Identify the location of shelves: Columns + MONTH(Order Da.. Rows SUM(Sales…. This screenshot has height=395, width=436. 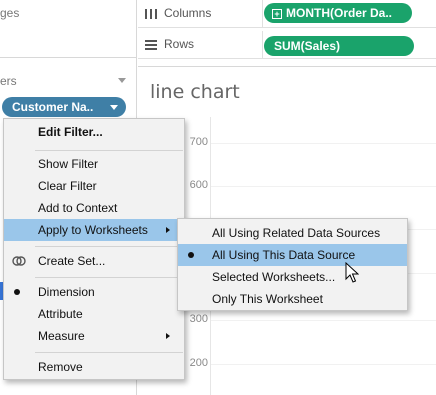
(287, 32).